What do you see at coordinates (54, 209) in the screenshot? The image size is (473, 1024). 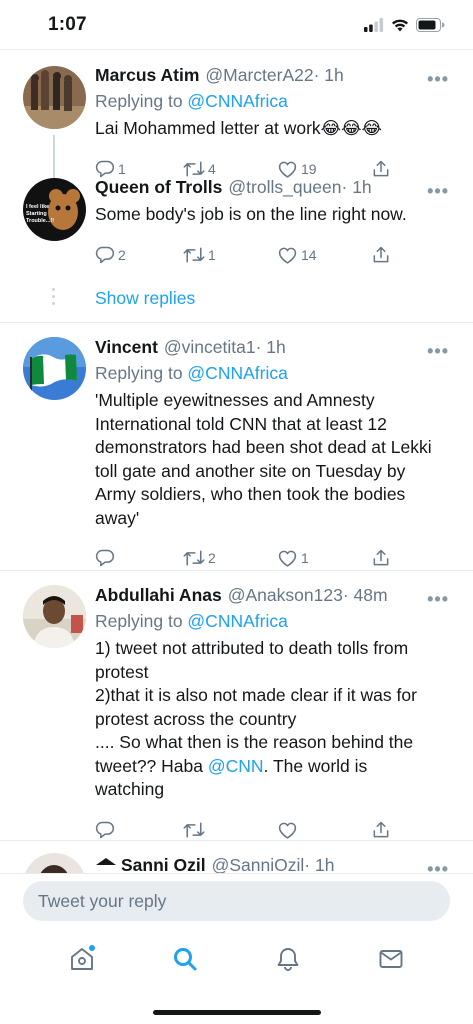 I see `avatar: I feel like Starting Trouble...!!` at bounding box center [54, 209].